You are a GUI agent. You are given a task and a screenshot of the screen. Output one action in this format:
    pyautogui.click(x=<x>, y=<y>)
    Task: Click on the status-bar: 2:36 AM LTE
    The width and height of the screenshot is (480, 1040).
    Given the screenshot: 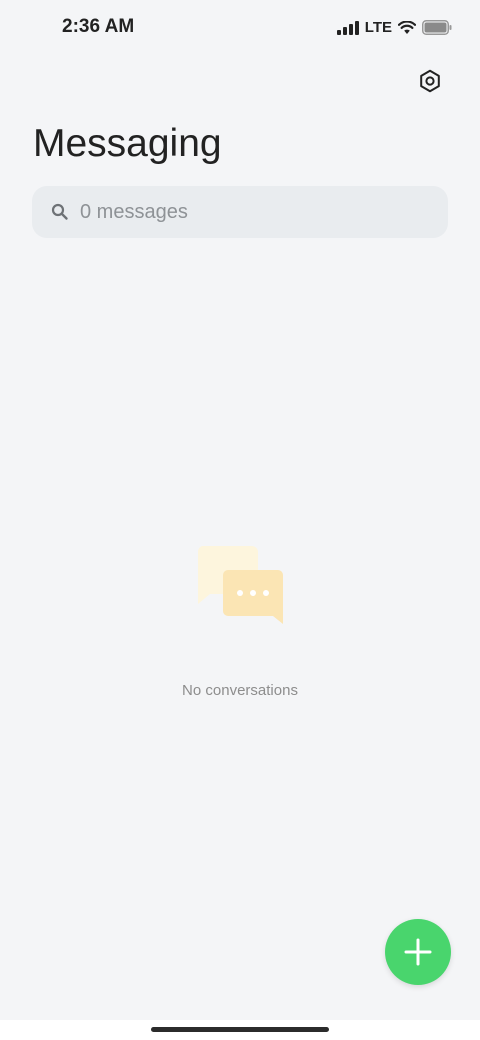 What is the action you would take?
    pyautogui.click(x=240, y=28)
    